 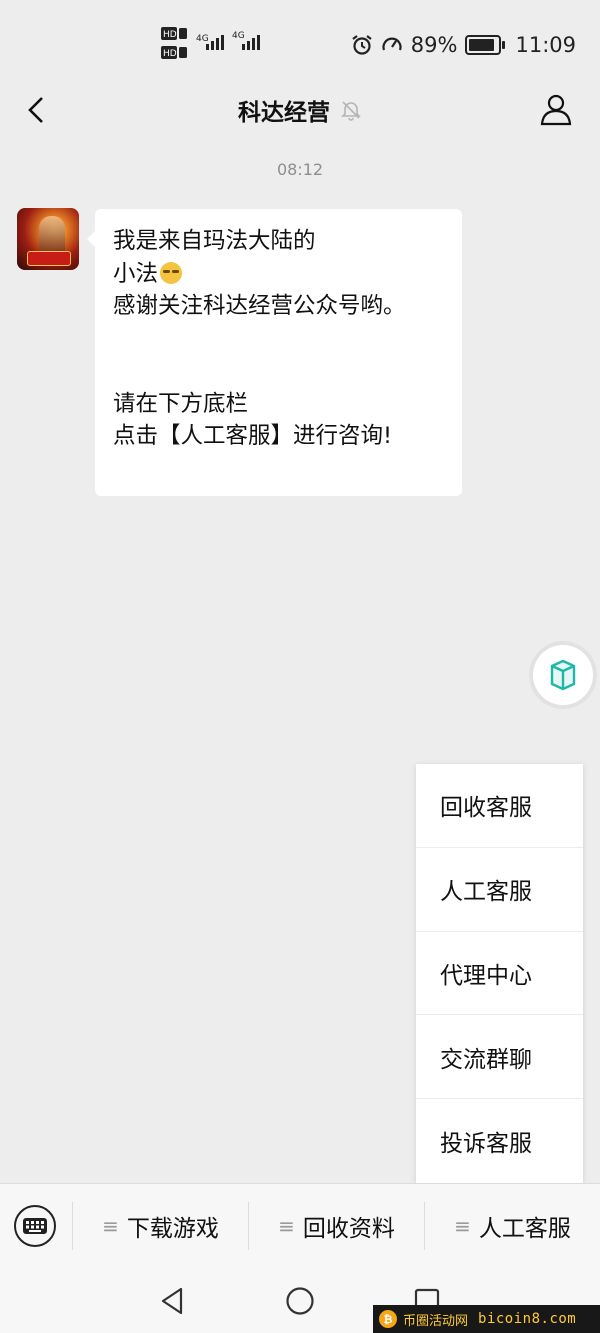 What do you see at coordinates (499, 890) in the screenshot?
I see `submenu-item-human-service: 人工客服` at bounding box center [499, 890].